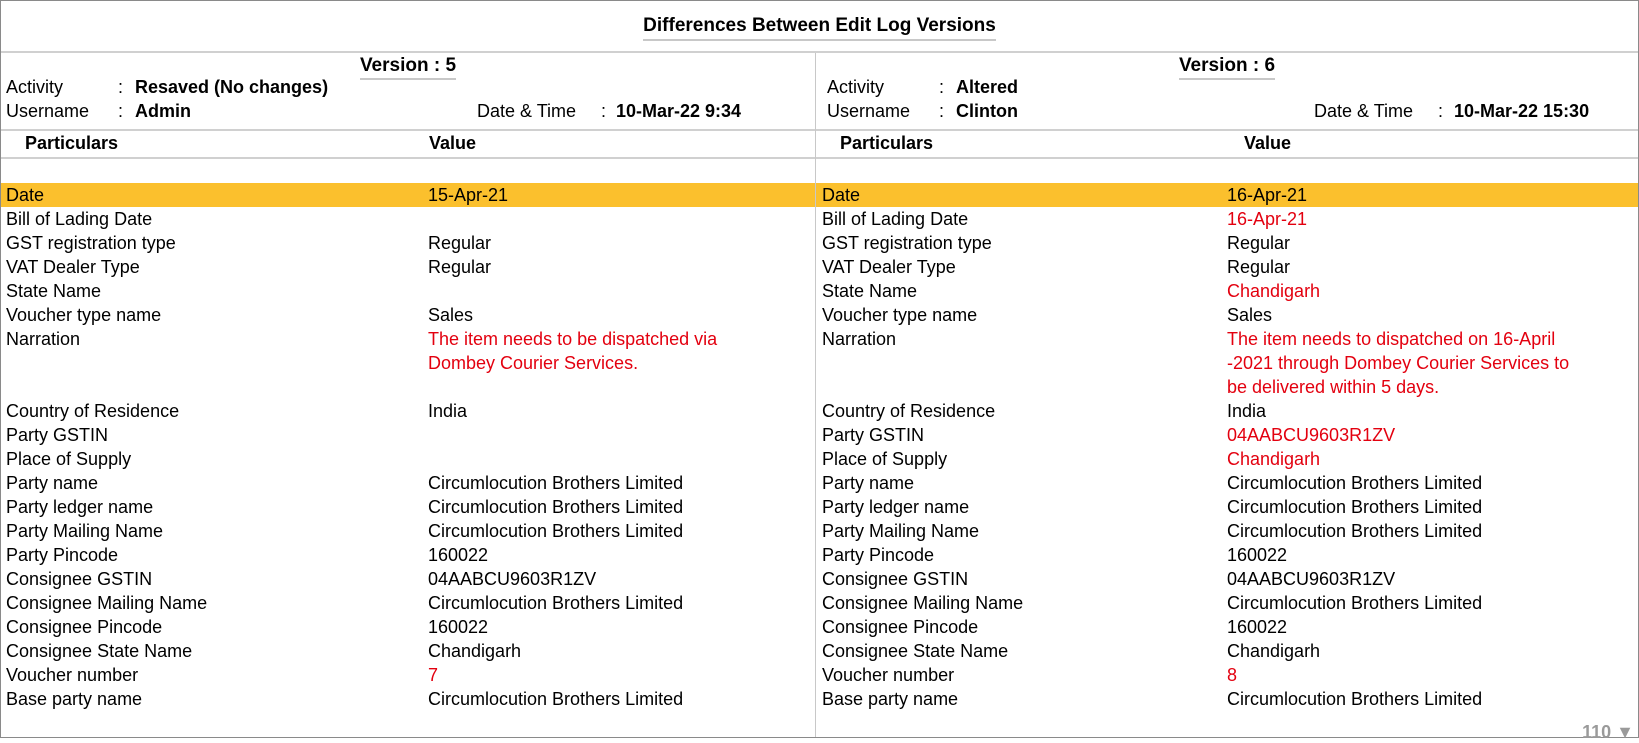 The height and width of the screenshot is (743, 1639). I want to click on particular-label: VAT Dealer Type, so click(889, 267).